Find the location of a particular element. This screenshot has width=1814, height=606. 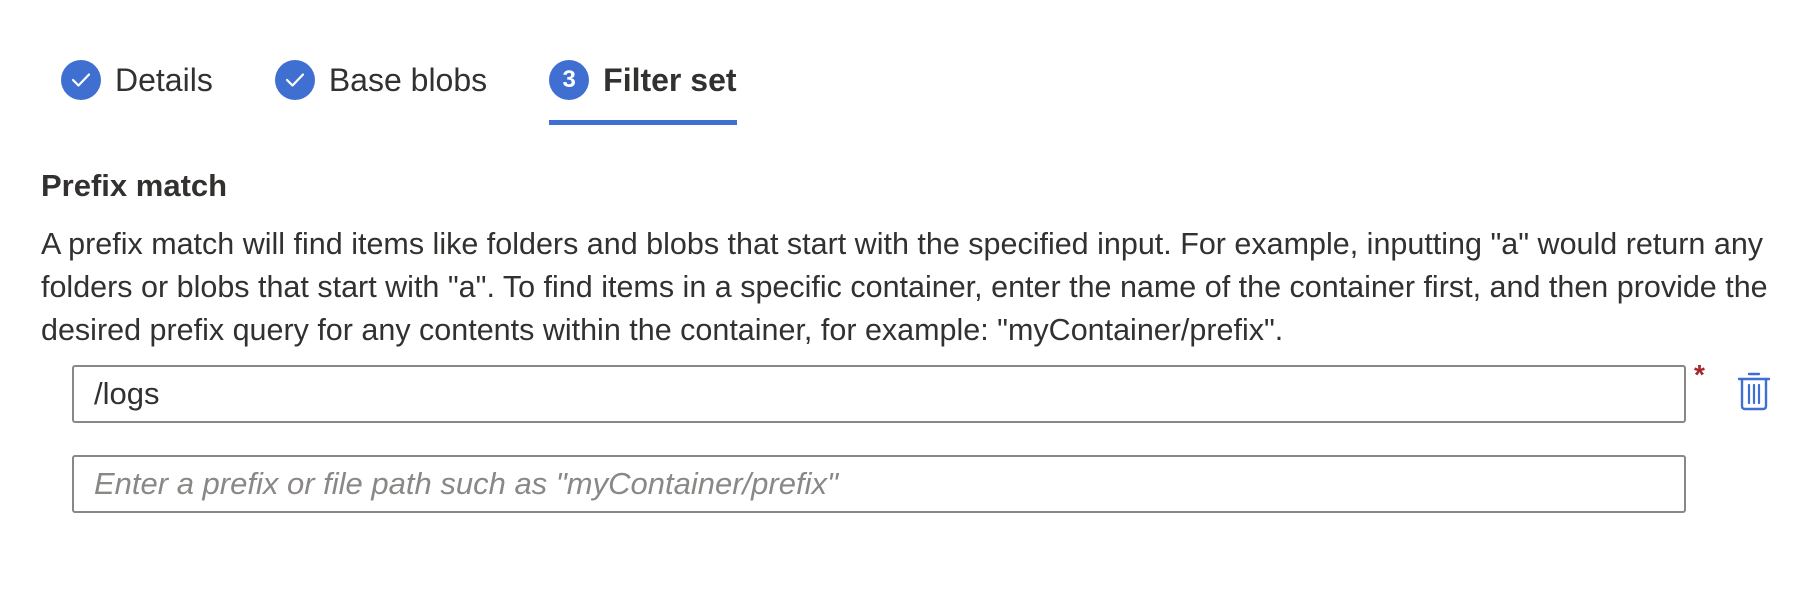

new-prefix-input is located at coordinates (879, 484).